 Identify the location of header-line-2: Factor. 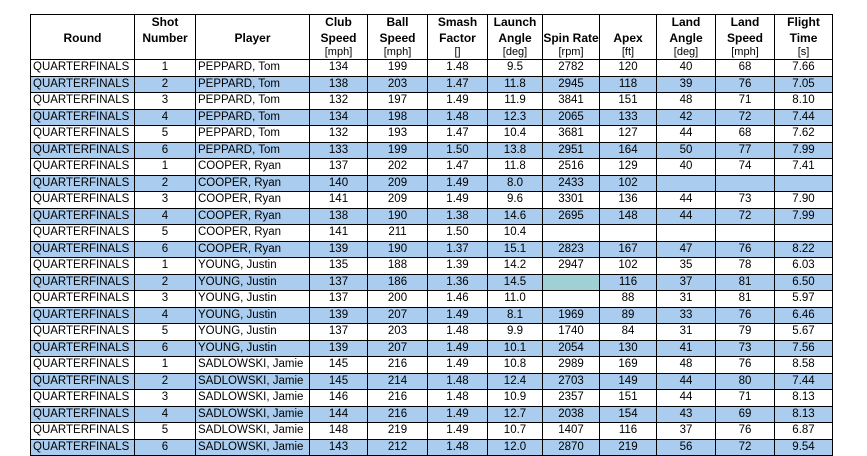
(457, 37).